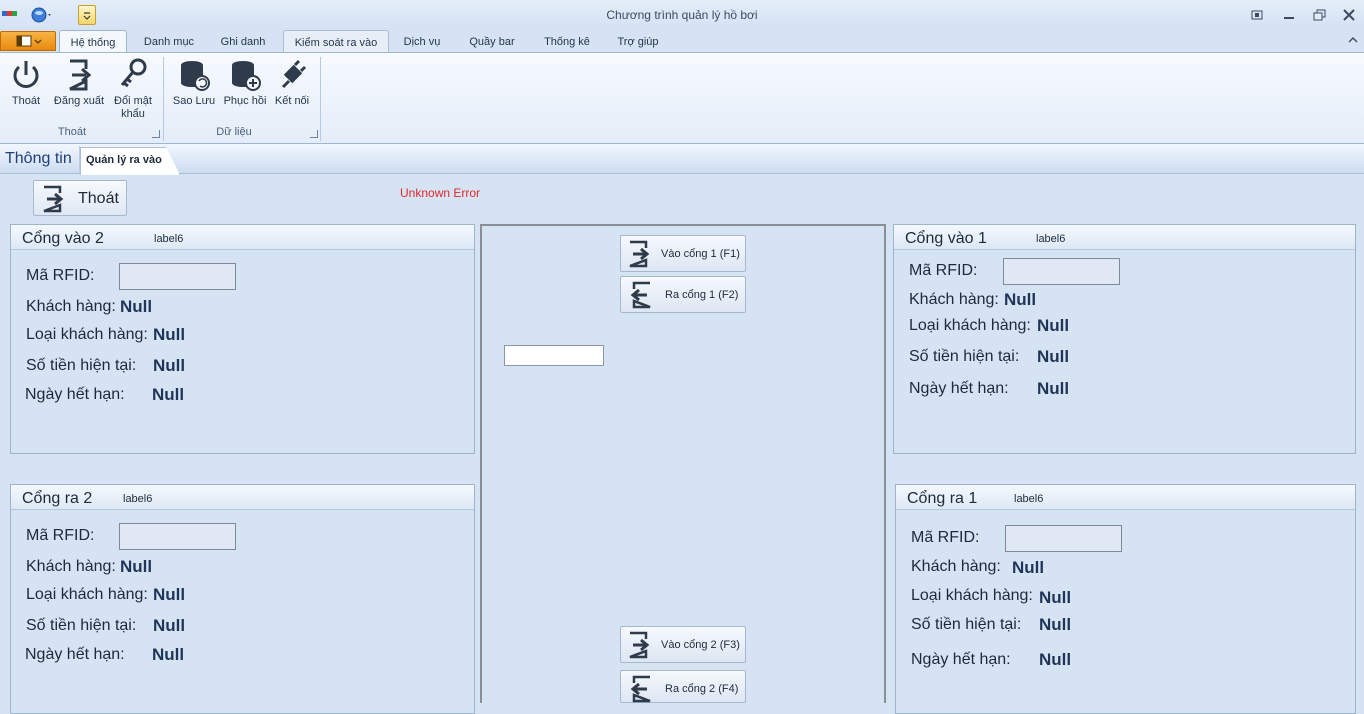 This screenshot has width=1364, height=714. What do you see at coordinates (294, 74) in the screenshot?
I see `plug-icon` at bounding box center [294, 74].